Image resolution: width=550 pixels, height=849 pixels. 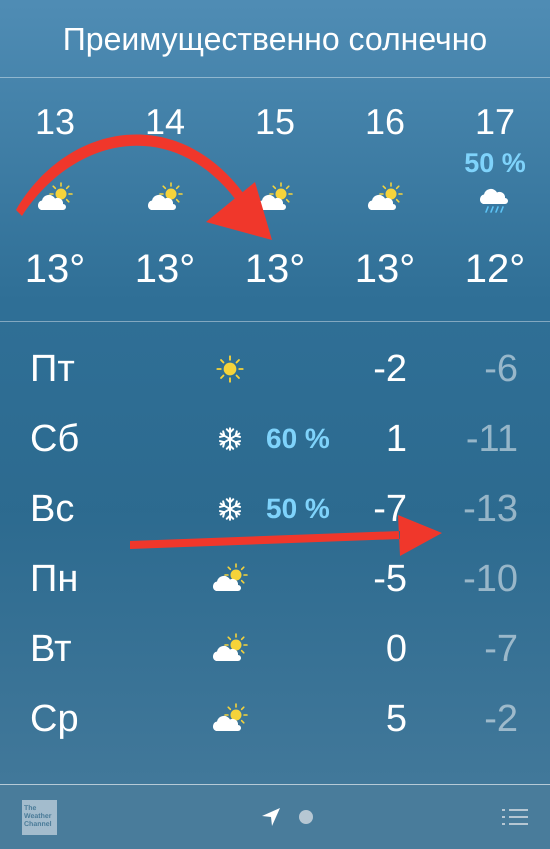 I want to click on low-temperature: -2, so click(x=500, y=719).